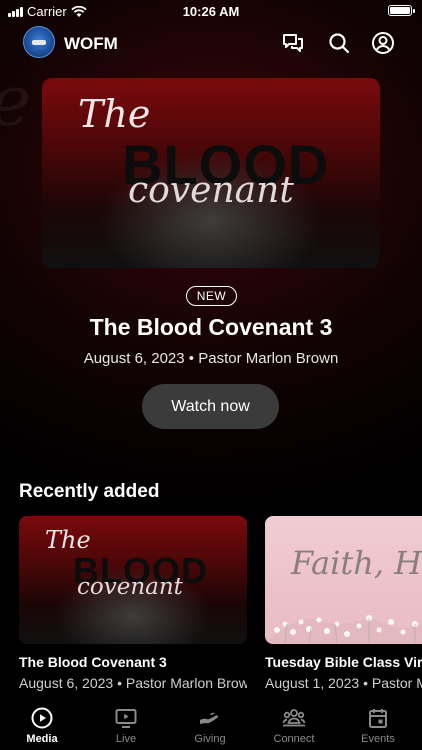 Image resolution: width=422 pixels, height=750 pixels. Describe the element at coordinates (343, 662) in the screenshot. I see `media-card-title: Tuesday Bible Class Virtual` at that location.